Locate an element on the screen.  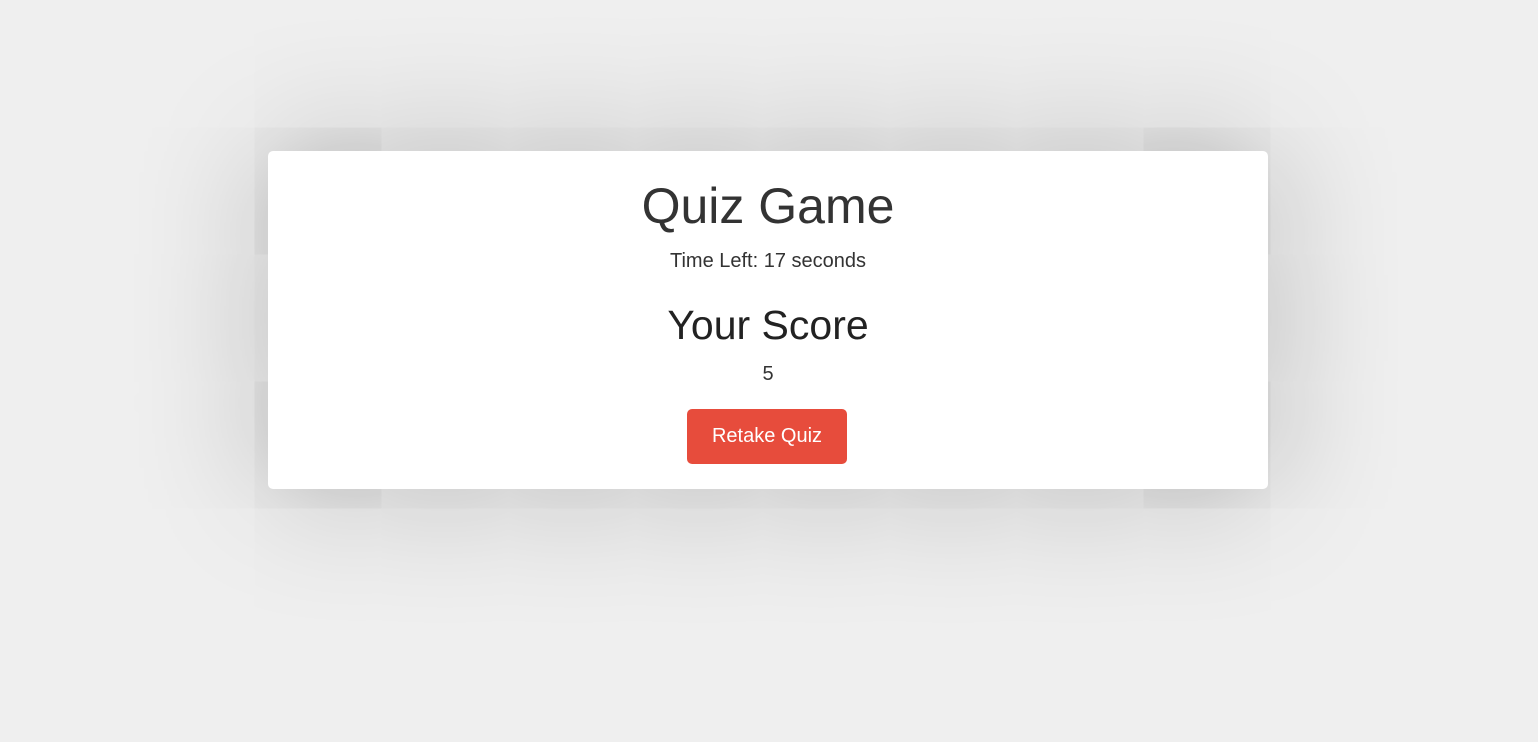
score-value: 5 is located at coordinates (768, 374).